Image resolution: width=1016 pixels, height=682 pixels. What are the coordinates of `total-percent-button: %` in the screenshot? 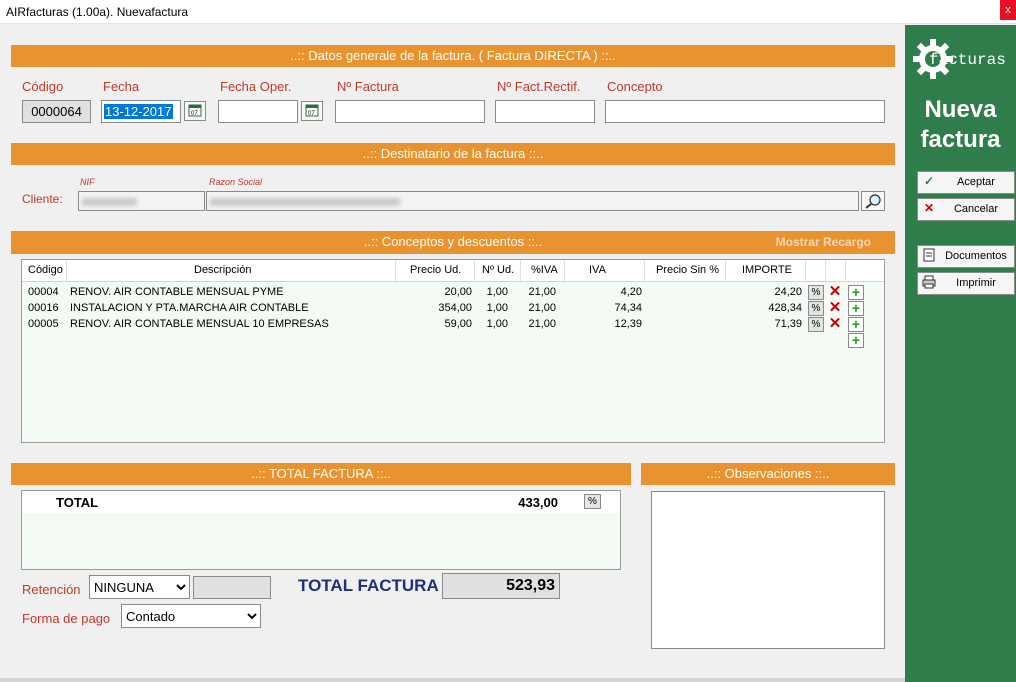 It's located at (592, 501).